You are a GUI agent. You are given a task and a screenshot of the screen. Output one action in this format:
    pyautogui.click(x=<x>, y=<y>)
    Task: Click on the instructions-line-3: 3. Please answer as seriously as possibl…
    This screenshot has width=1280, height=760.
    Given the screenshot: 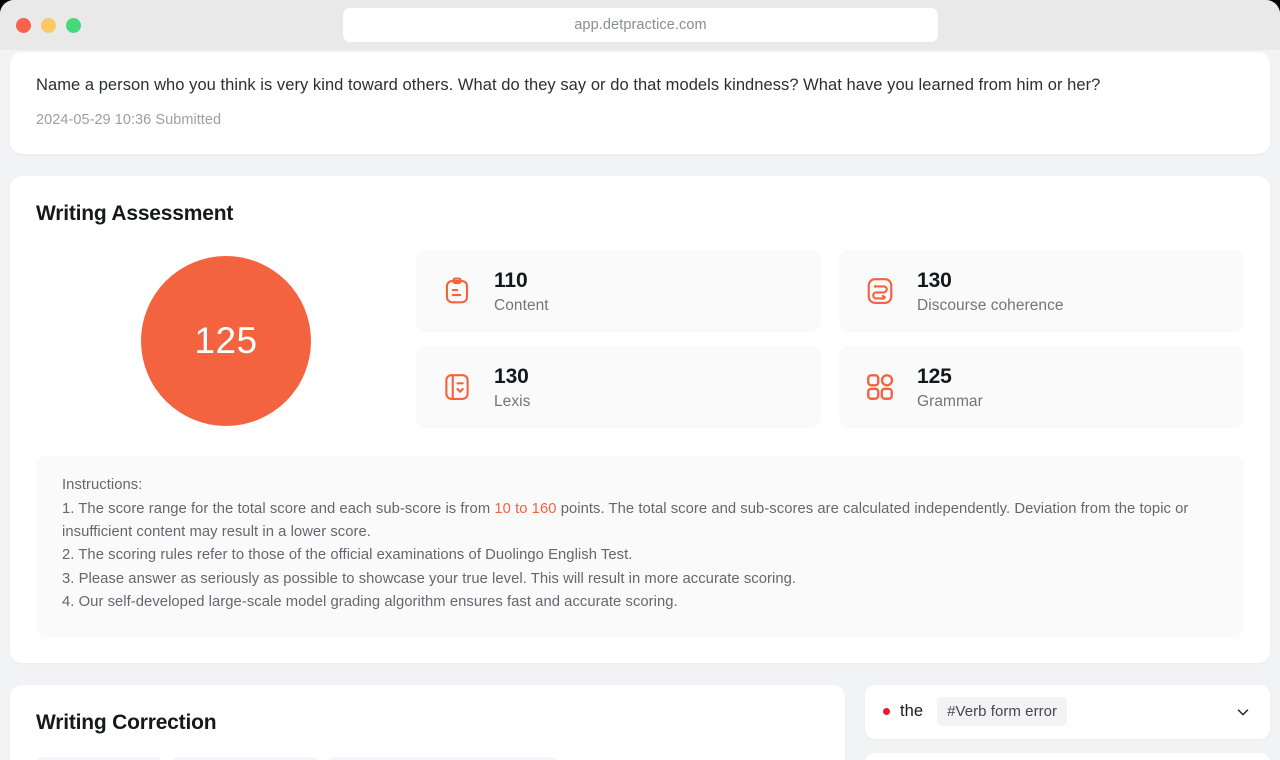 What is the action you would take?
    pyautogui.click(x=429, y=578)
    